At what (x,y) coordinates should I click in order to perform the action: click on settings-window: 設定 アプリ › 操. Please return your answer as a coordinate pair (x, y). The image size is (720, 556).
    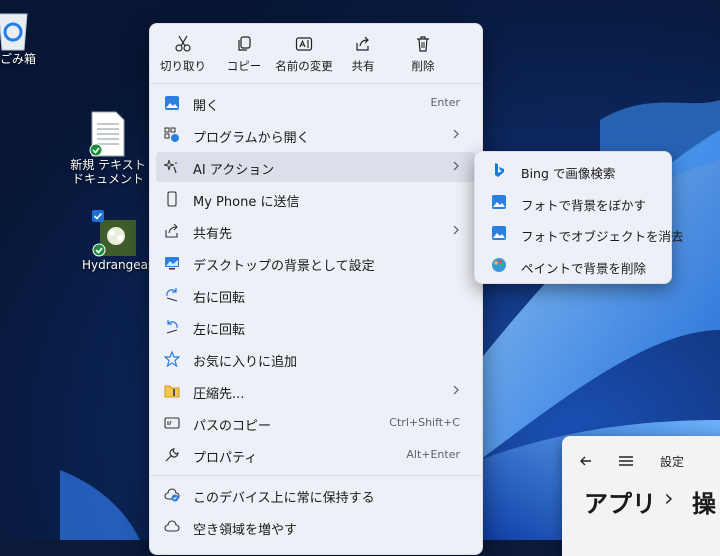
    Looking at the image, I should click on (641, 496).